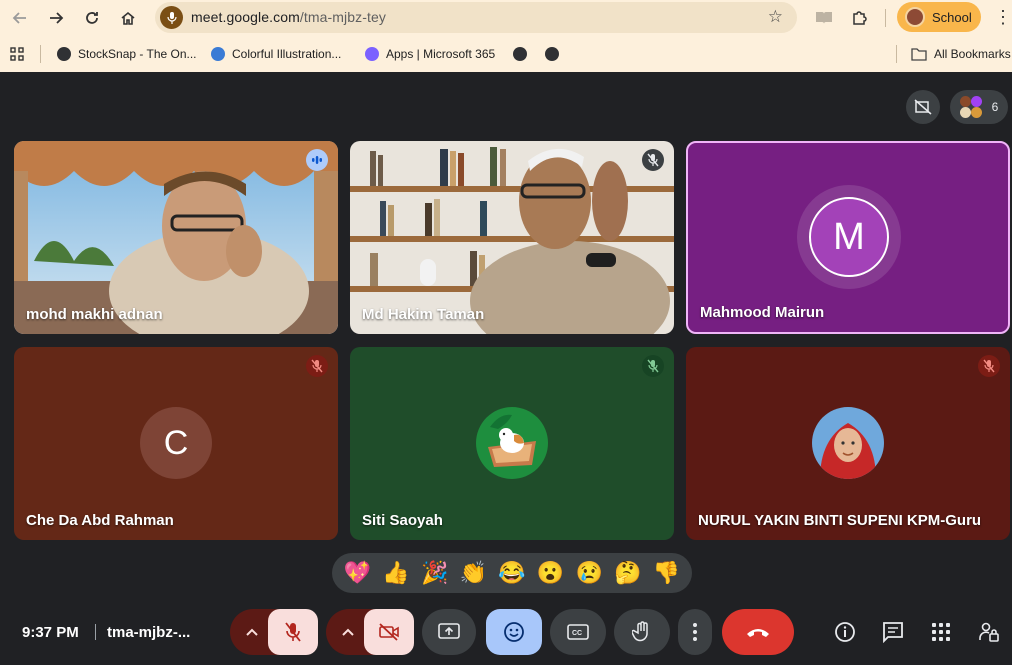 The width and height of the screenshot is (1012, 665). What do you see at coordinates (218, 54) in the screenshot?
I see `canva-icon` at bounding box center [218, 54].